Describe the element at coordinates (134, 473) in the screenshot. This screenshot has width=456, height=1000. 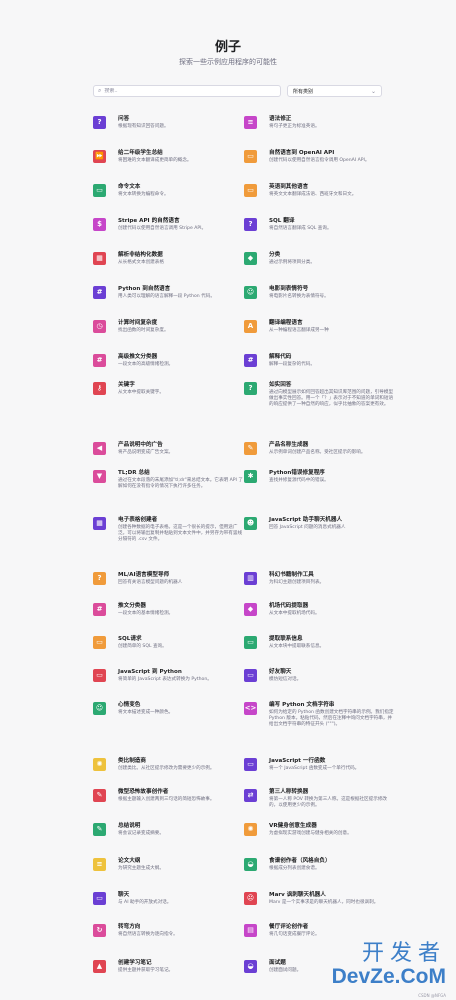
I see `example-title: TL;DR 总结` at that location.